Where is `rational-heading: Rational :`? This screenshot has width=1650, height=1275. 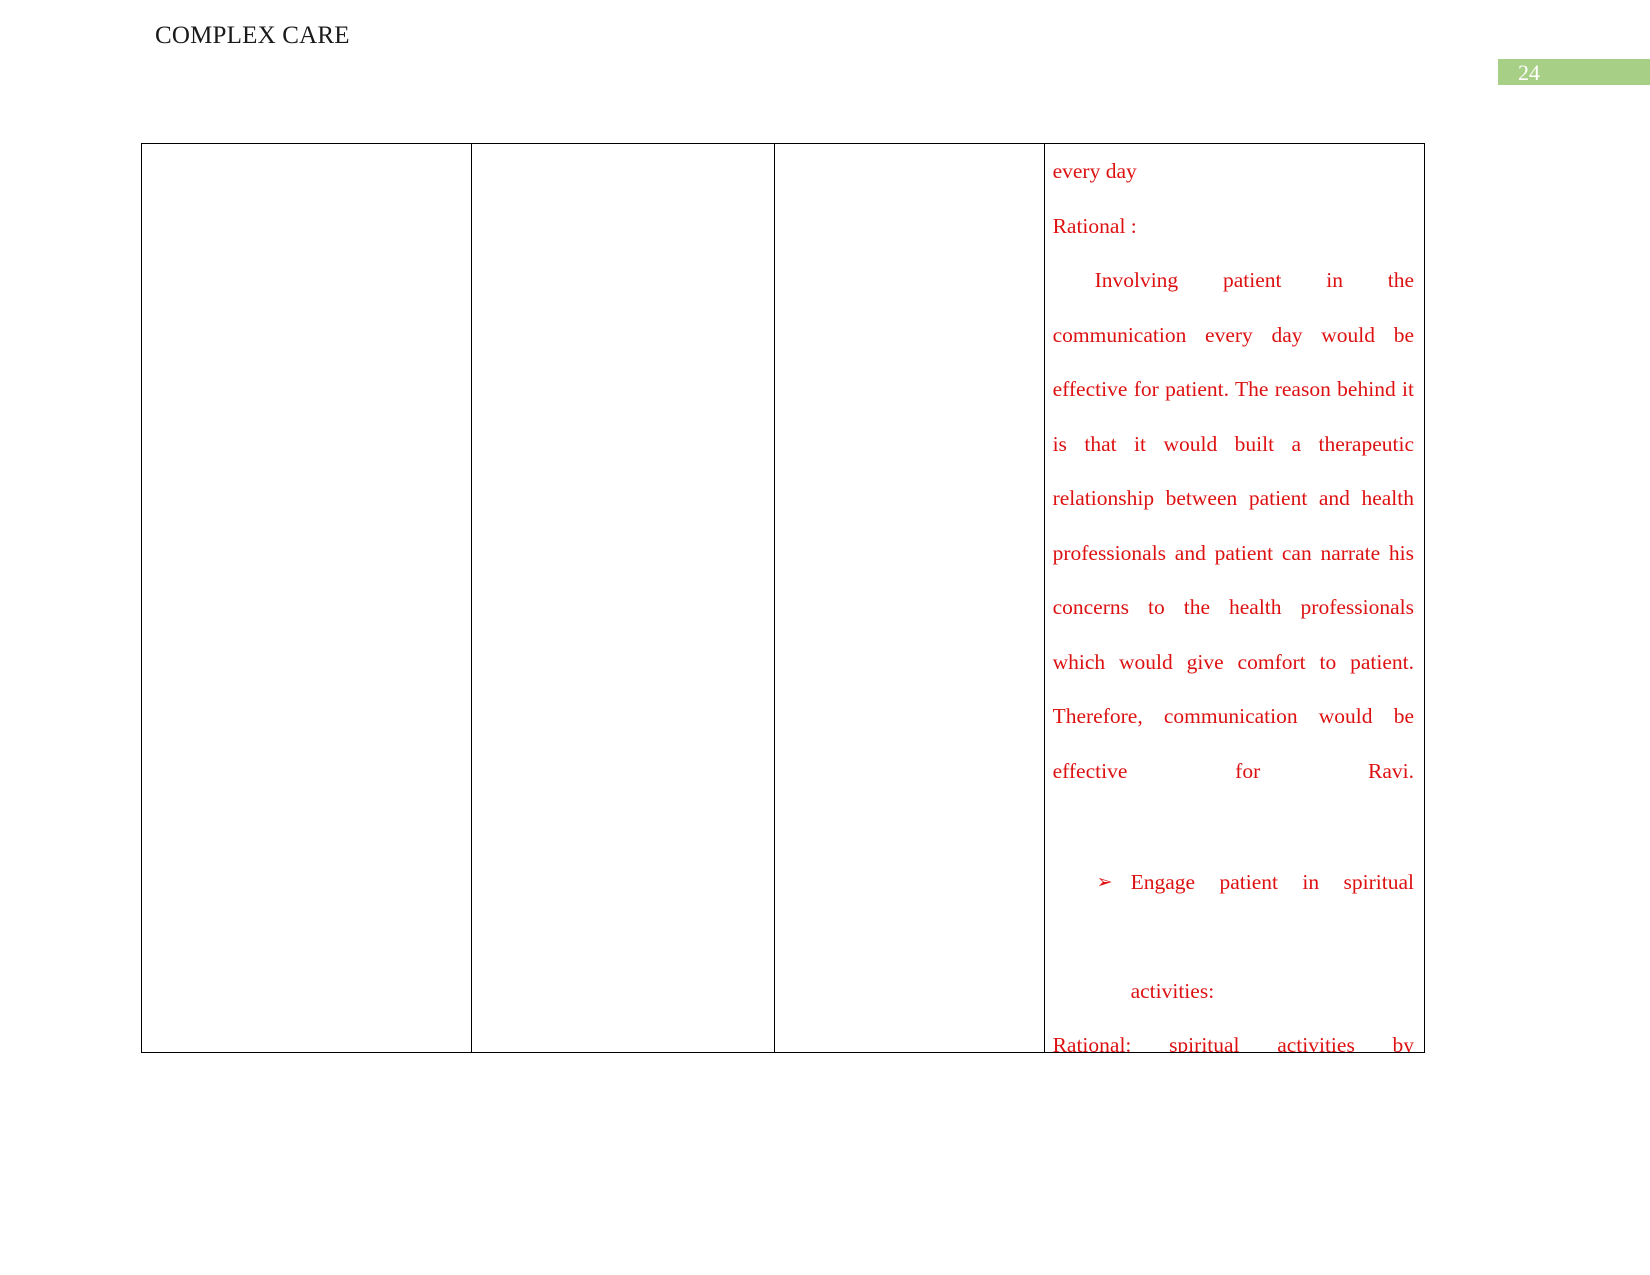 rational-heading: Rational : is located at coordinates (1094, 225).